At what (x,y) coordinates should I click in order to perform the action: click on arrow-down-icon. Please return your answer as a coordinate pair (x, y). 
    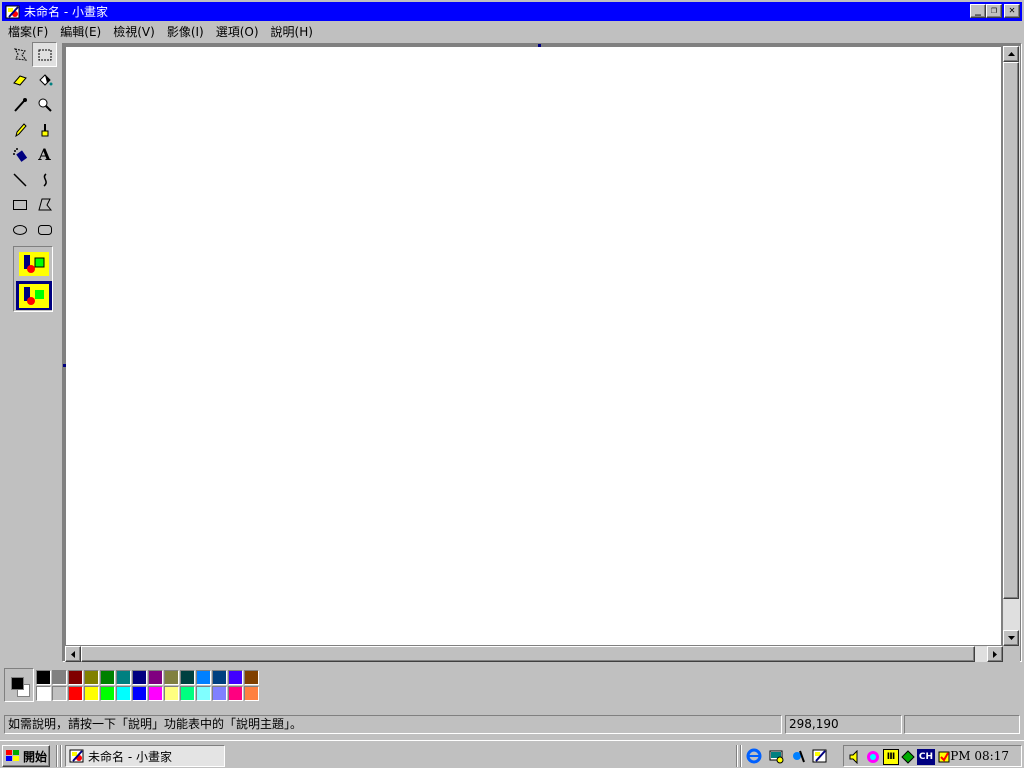
    Looking at the image, I should click on (1011, 638).